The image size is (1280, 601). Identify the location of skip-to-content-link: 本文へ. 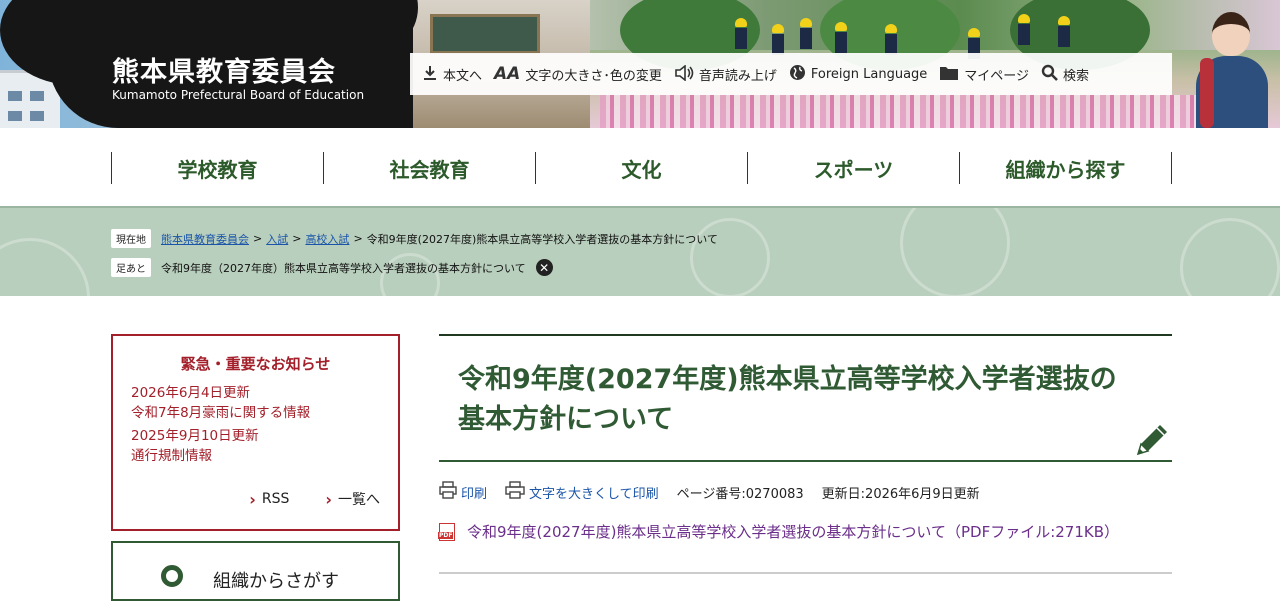
(452, 74).